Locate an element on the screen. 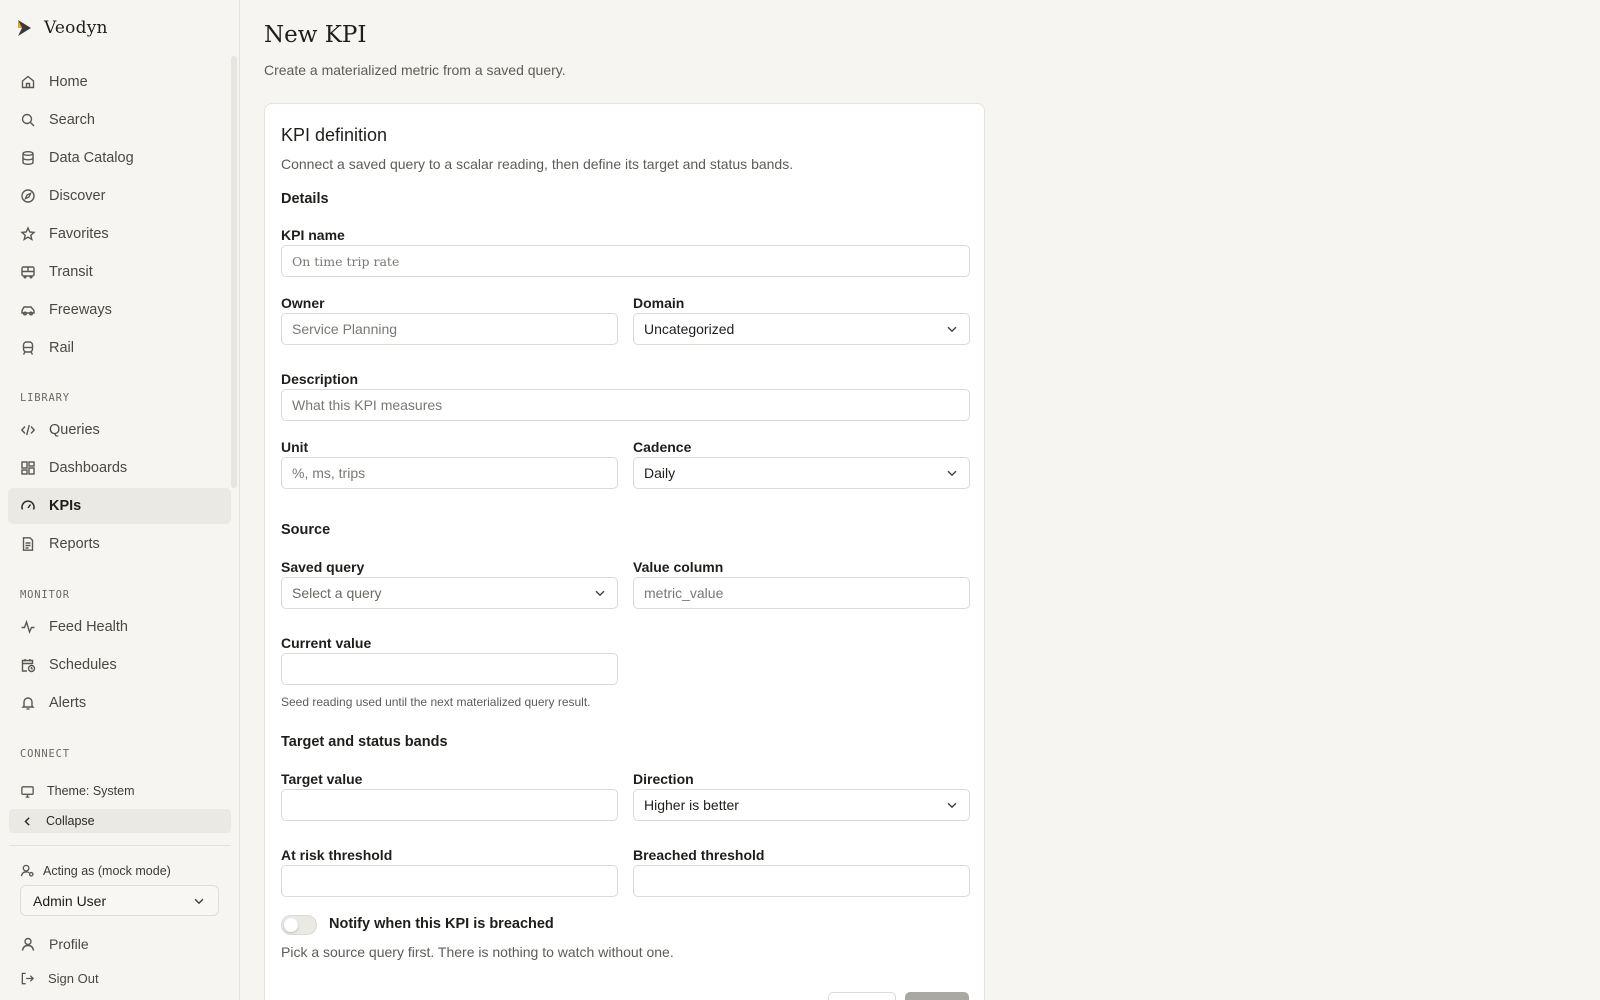 This screenshot has width=1600, height=1000. source-heading: Source is located at coordinates (306, 530).